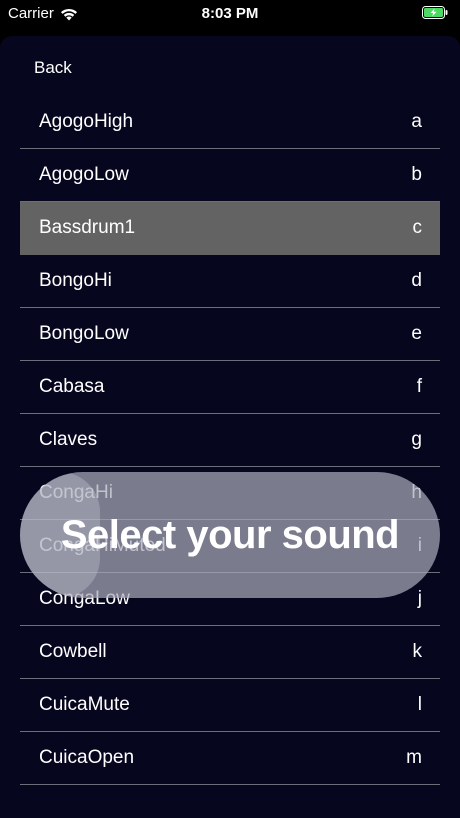 This screenshot has height=818, width=460. Describe the element at coordinates (230, 175) in the screenshot. I see `sound-row: AgogoLow b` at that location.